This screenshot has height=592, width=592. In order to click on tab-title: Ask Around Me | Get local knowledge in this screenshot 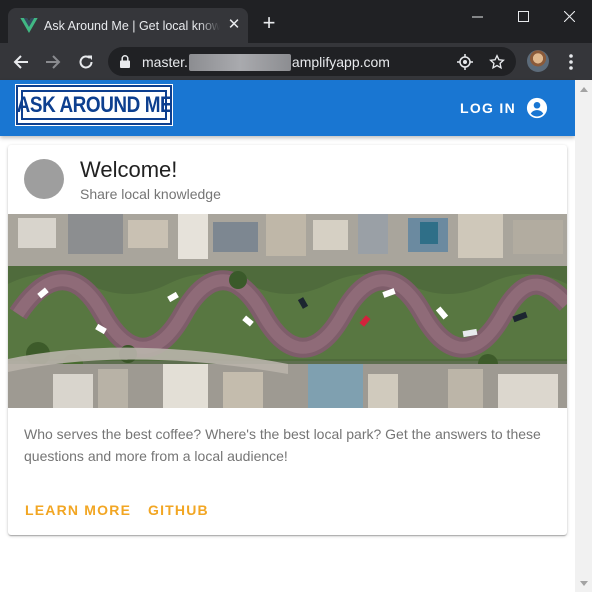, I will do `click(132, 27)`.